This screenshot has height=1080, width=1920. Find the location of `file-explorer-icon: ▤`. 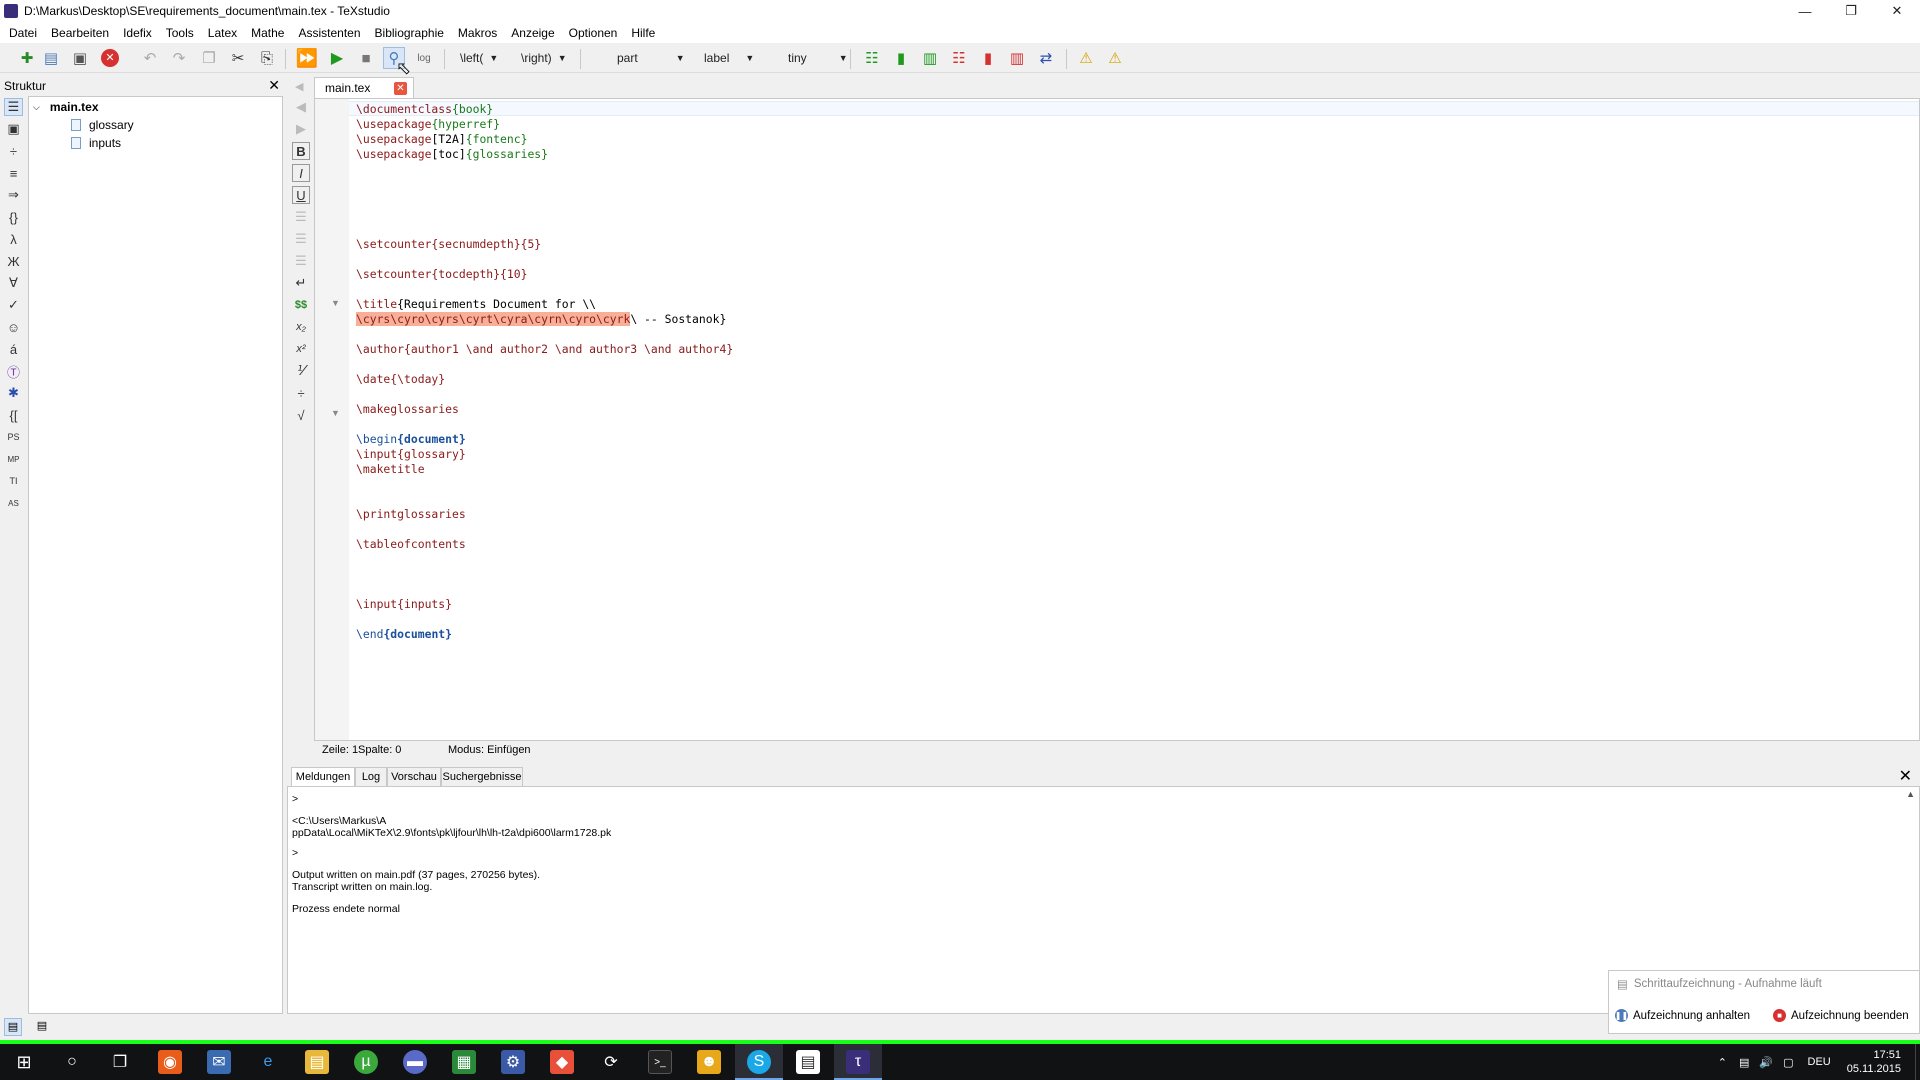

file-explorer-icon: ▤ is located at coordinates (317, 1062).